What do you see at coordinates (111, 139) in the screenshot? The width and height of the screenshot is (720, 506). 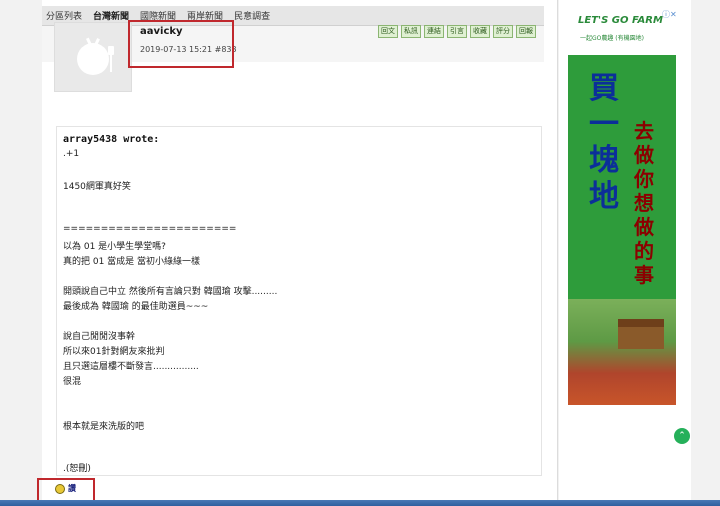 I see `quote-author: array5438 wrote:` at bounding box center [111, 139].